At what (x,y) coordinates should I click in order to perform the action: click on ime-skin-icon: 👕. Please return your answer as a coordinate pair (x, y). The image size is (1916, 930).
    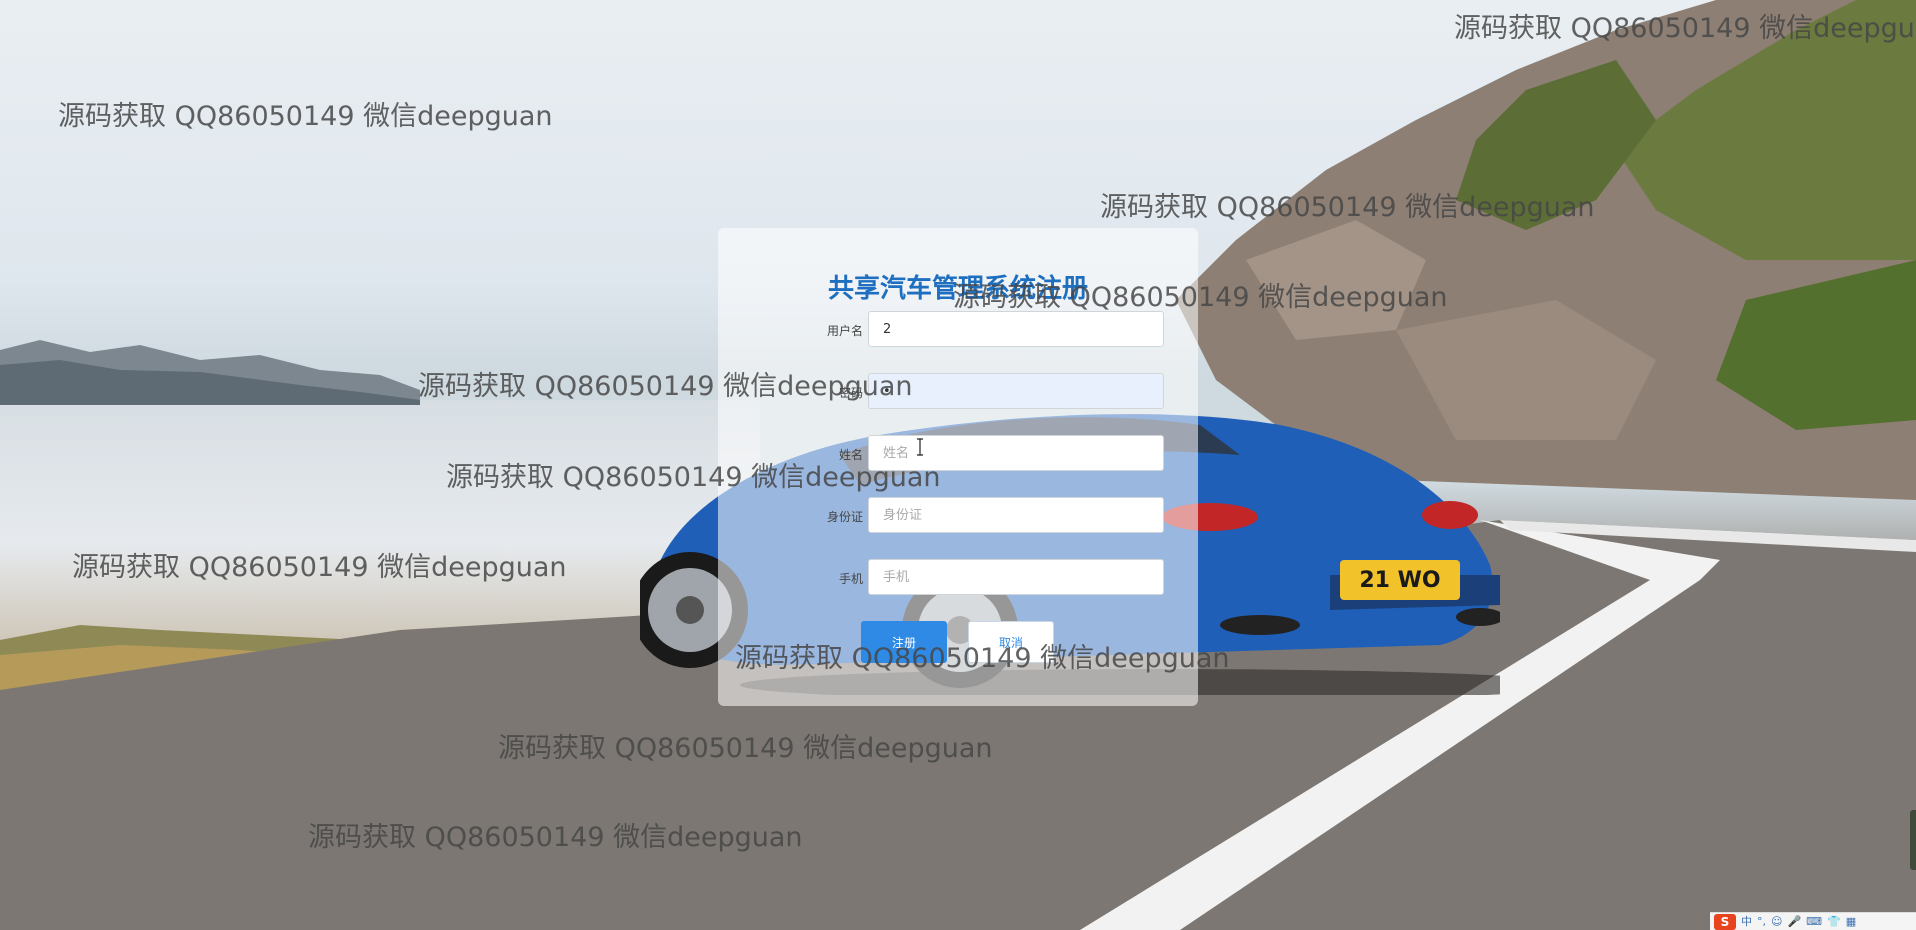
    Looking at the image, I should click on (1834, 922).